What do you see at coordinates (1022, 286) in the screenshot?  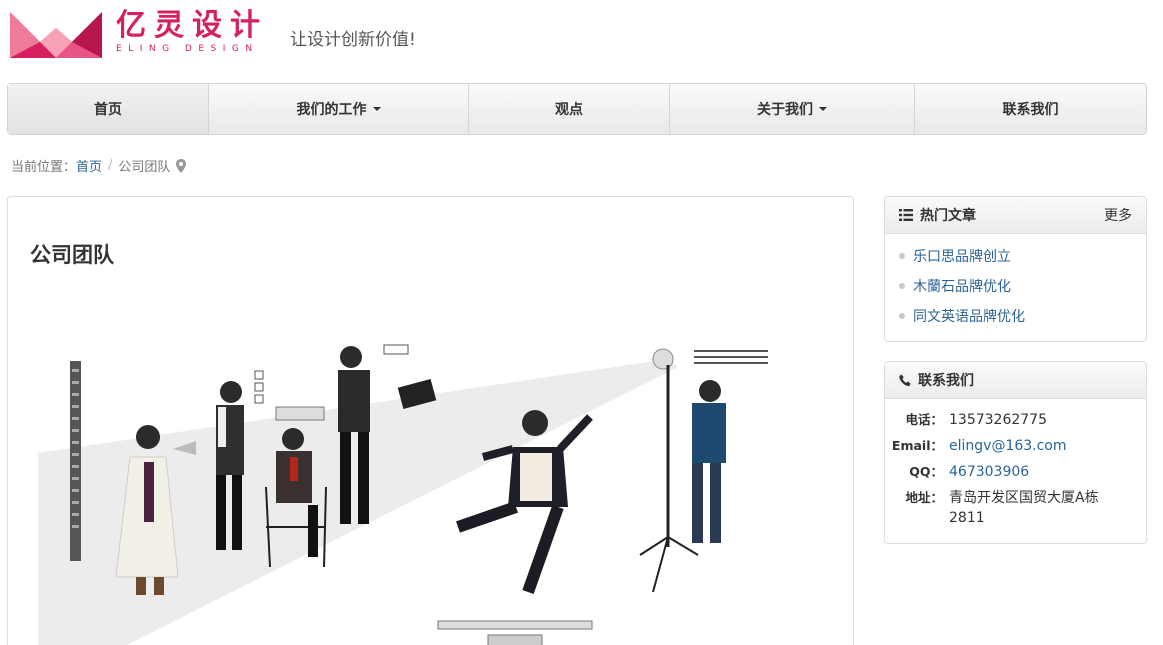 I see `list-item: 木蘭石品牌优化` at bounding box center [1022, 286].